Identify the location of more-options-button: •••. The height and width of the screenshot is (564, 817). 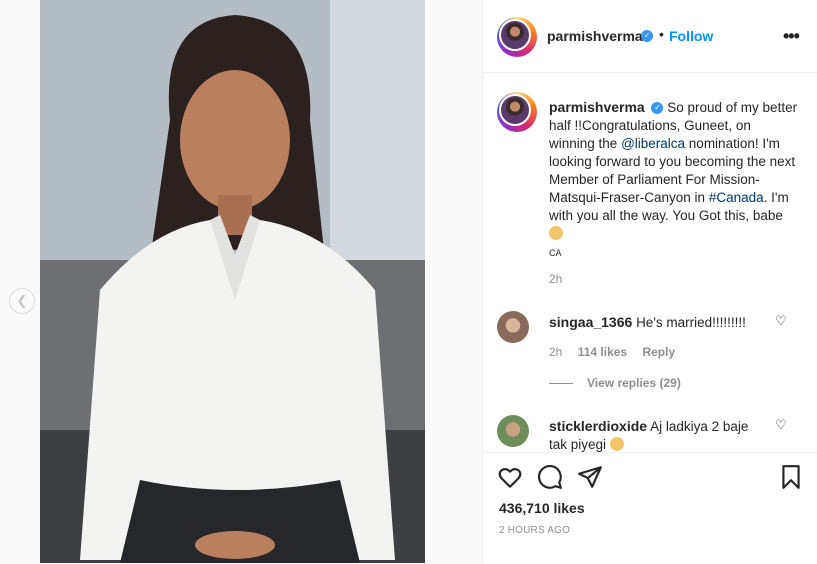
(791, 36).